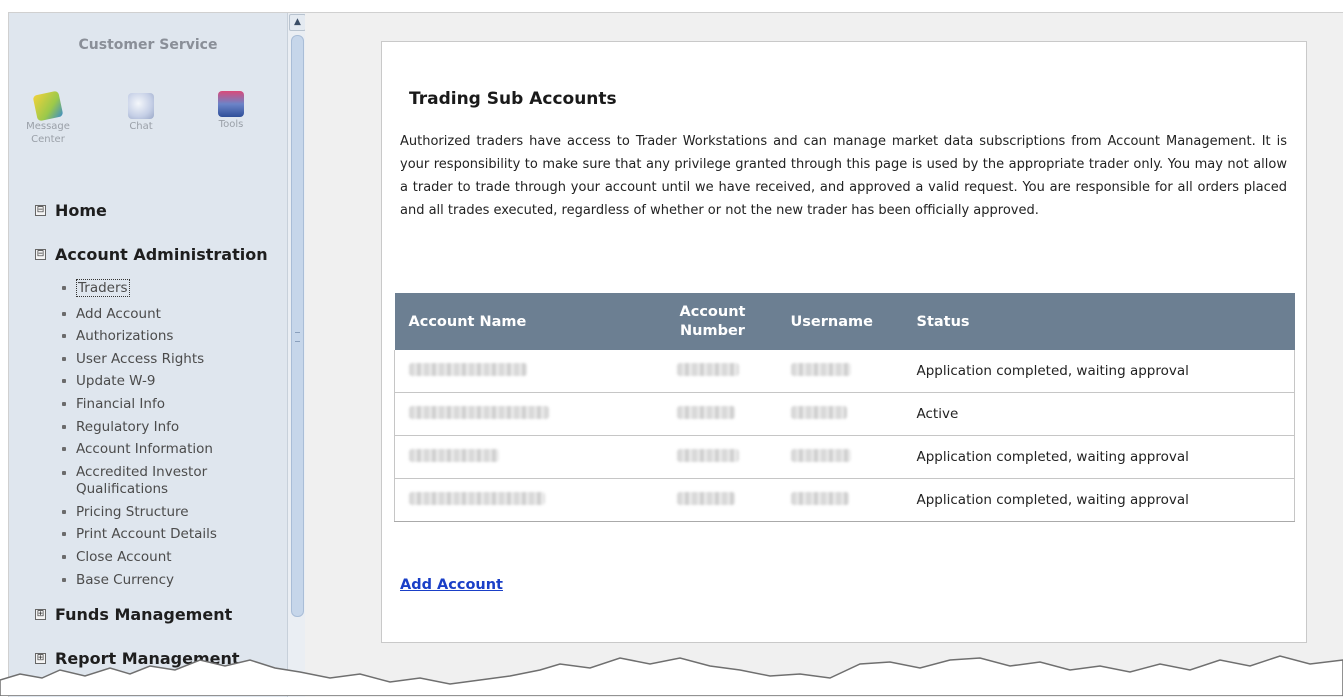 This screenshot has width=1343, height=697. What do you see at coordinates (521, 321) in the screenshot?
I see `col-account-name: Account Name` at bounding box center [521, 321].